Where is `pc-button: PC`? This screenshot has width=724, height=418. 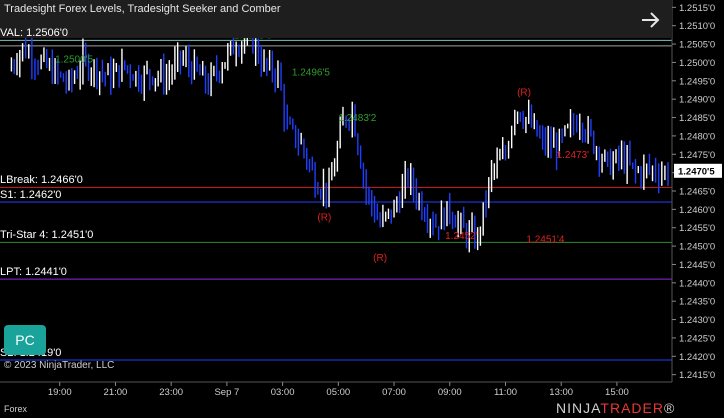
pc-button: PC is located at coordinates (25, 340).